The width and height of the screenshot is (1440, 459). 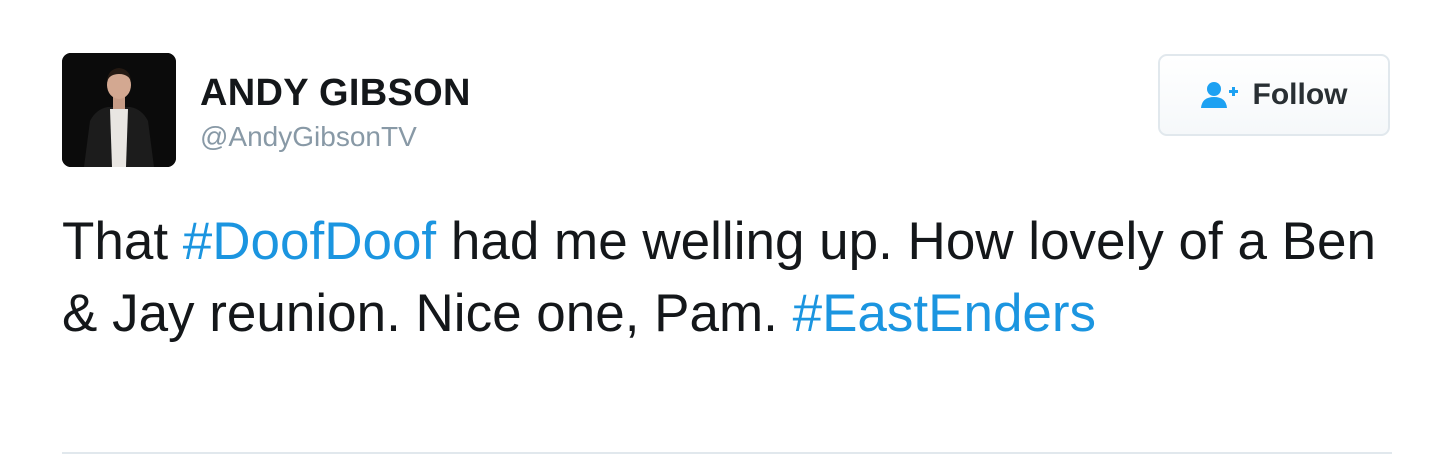 I want to click on divider, so click(x=727, y=453).